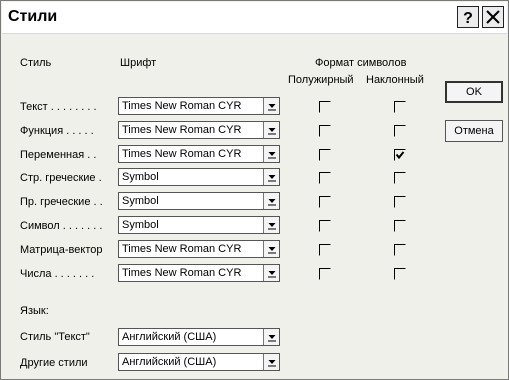 This screenshot has width=509, height=380. I want to click on text-style-language-value: Английский (США), so click(169, 337).